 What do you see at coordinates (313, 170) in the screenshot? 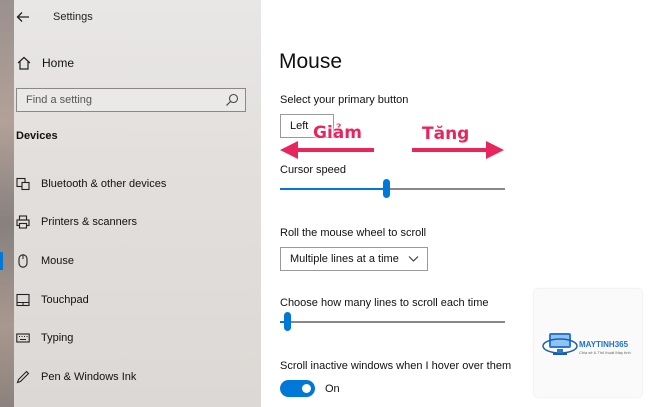
I see `cursor-speed-label: Cursor speed` at bounding box center [313, 170].